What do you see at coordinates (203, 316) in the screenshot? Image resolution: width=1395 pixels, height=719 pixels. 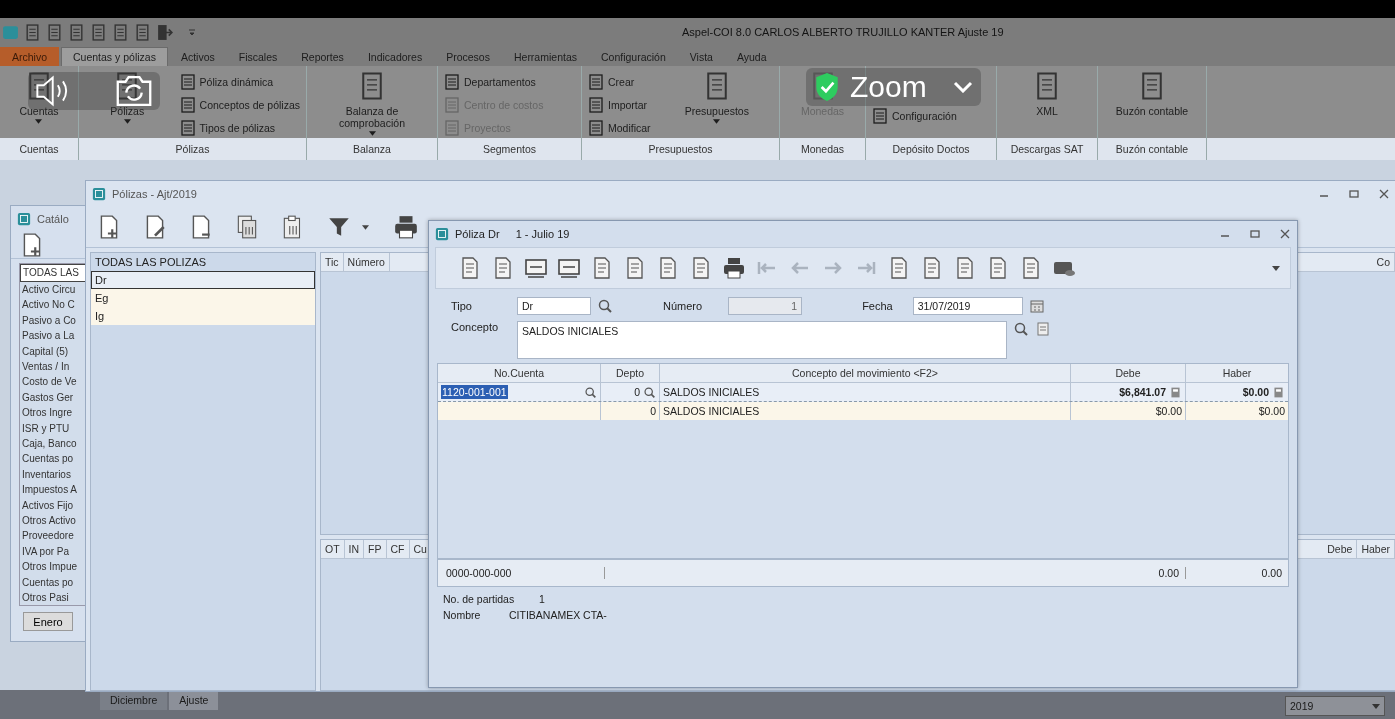 I see `policy-type-item: Ig` at bounding box center [203, 316].